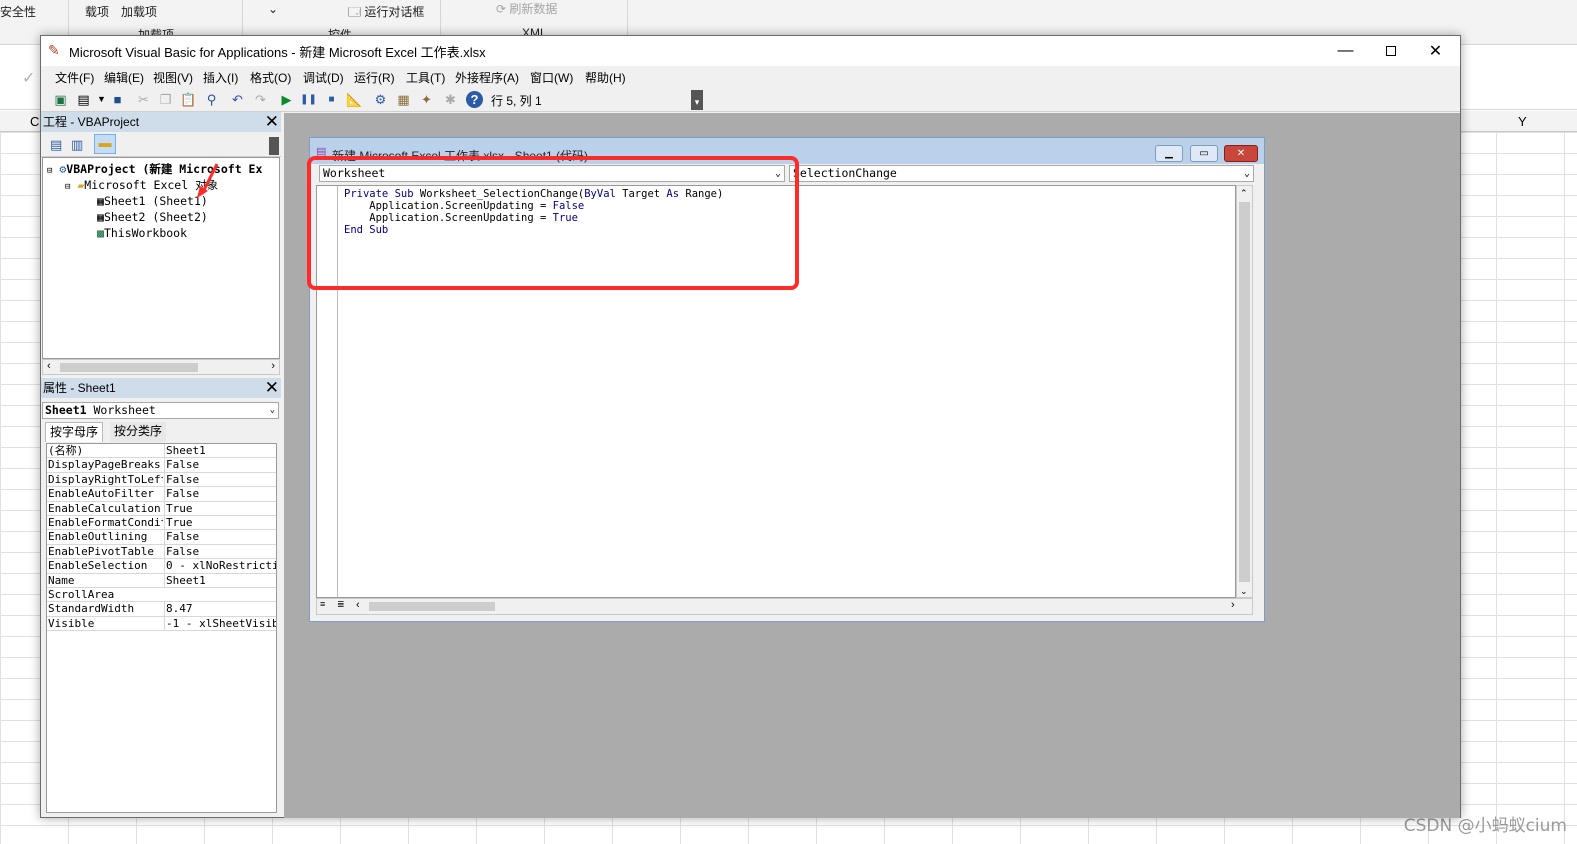 The width and height of the screenshot is (1577, 844). I want to click on column-header-c: C, so click(34, 121).